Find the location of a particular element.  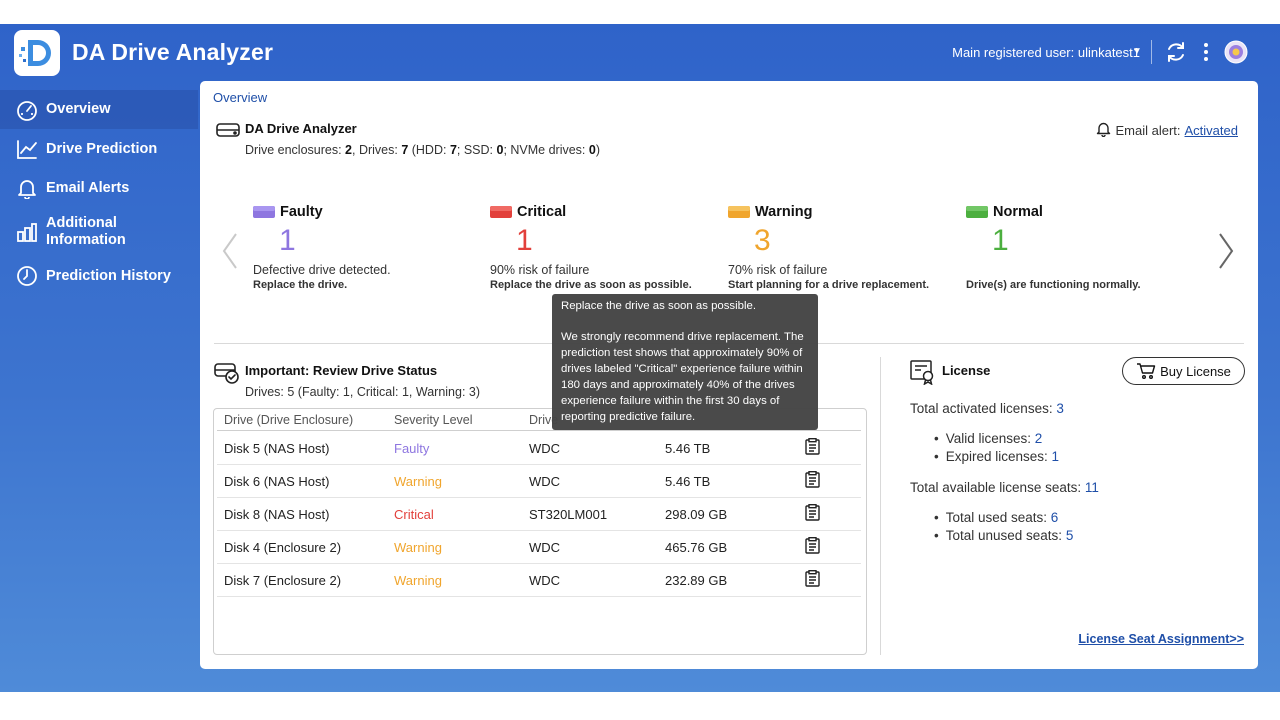

total-available-seats: Total available license seats: 11 is located at coordinates (1004, 487).